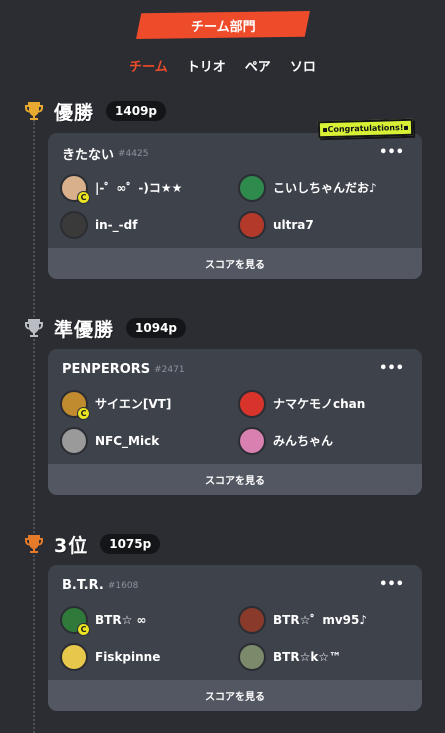 Image resolution: width=445 pixels, height=733 pixels. Describe the element at coordinates (133, 154) in the screenshot. I see `team-id: #4425` at that location.